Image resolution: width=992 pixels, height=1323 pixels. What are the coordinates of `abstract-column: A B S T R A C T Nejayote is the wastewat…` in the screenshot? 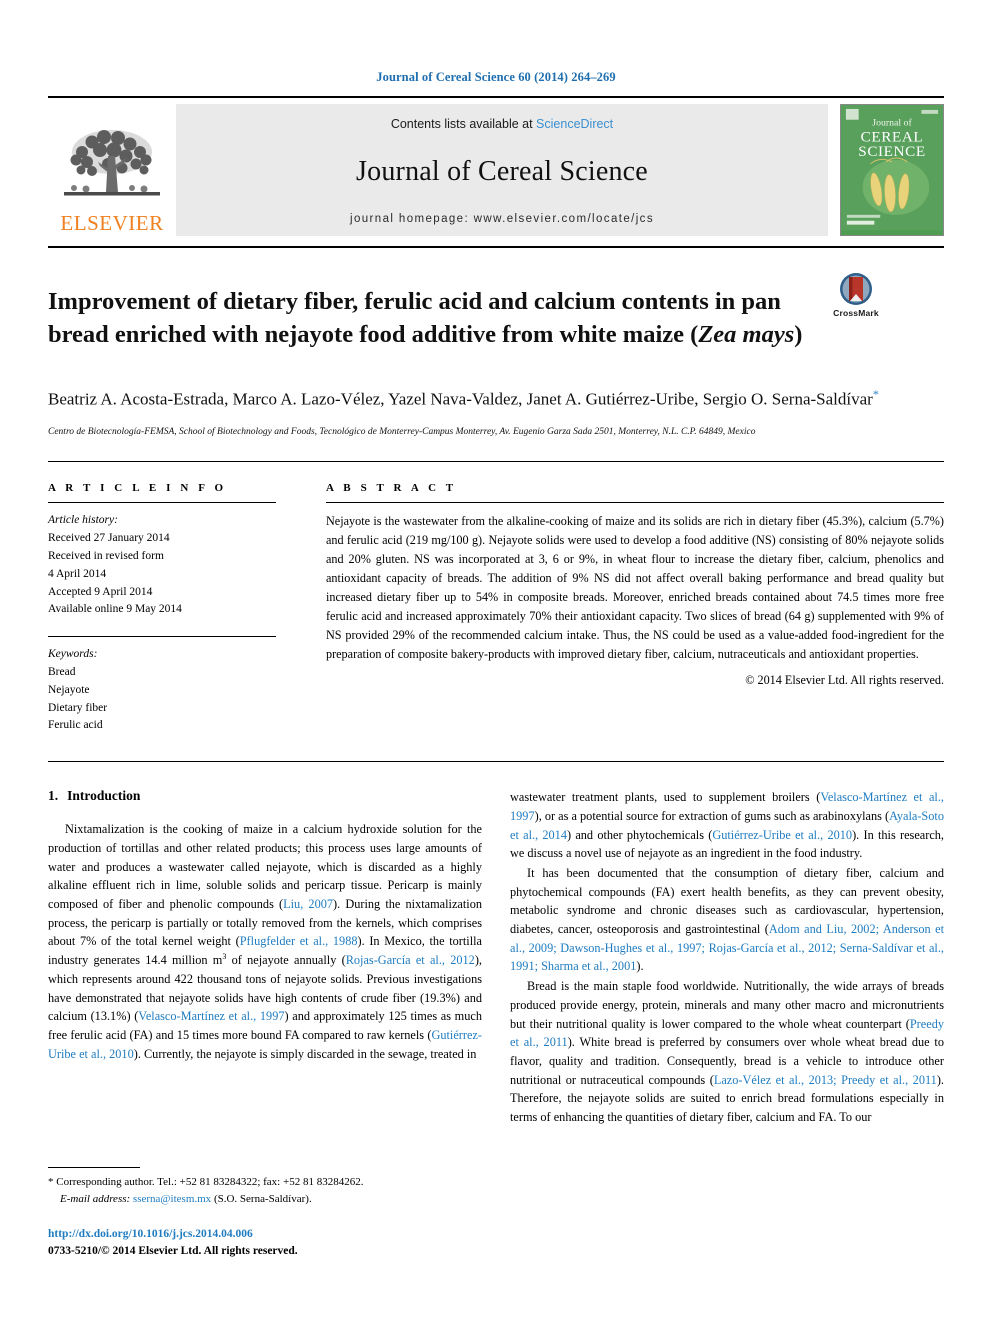 It's located at (623, 608).